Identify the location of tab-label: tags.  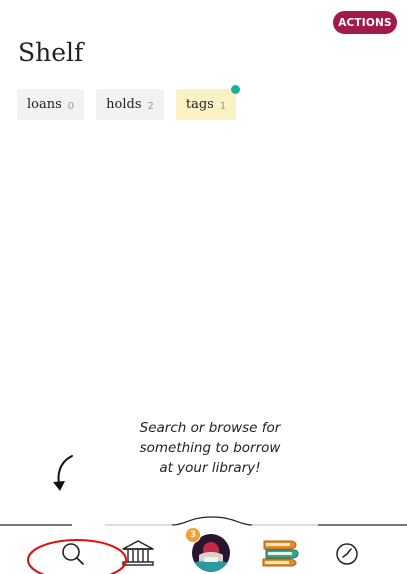
(199, 104).